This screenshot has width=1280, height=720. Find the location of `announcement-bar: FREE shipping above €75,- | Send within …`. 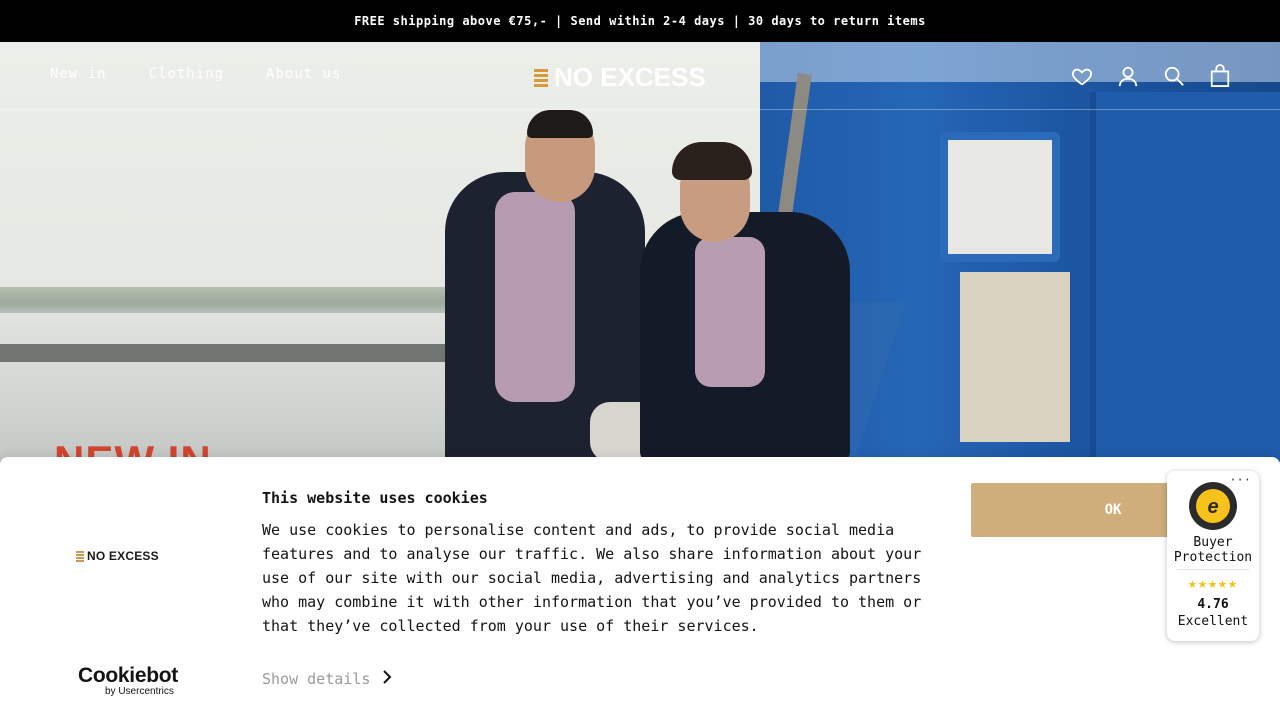

announcement-bar: FREE shipping above €75,- | Send within … is located at coordinates (640, 21).